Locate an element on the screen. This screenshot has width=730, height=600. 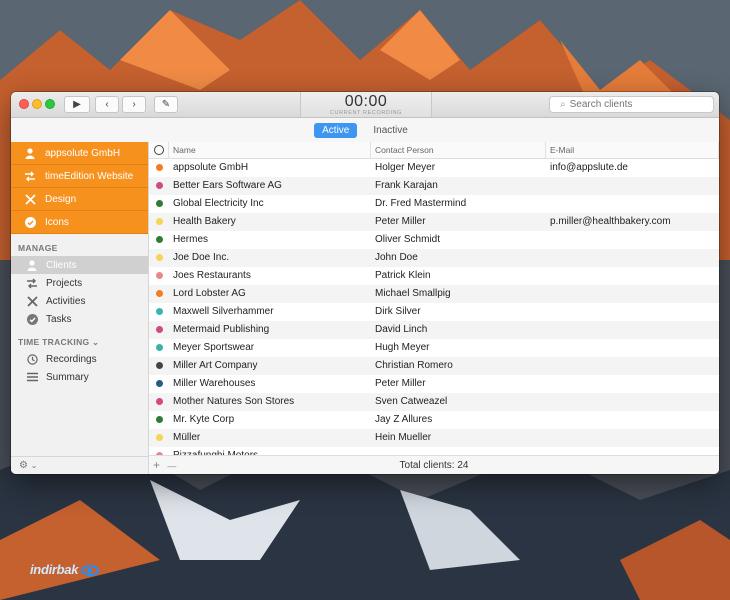
time-tracking-section-header: TIME TRACKING ⌄ is located at coordinates (83, 342).